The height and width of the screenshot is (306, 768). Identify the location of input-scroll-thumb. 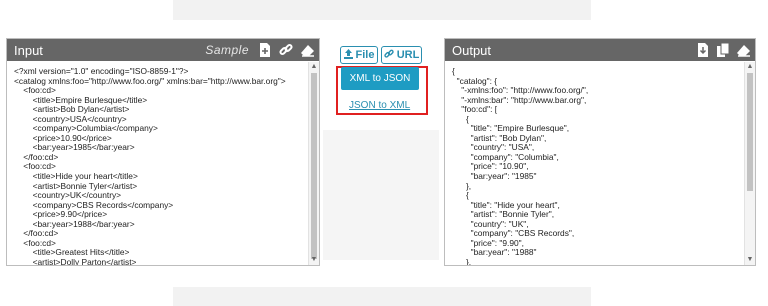
(314, 166).